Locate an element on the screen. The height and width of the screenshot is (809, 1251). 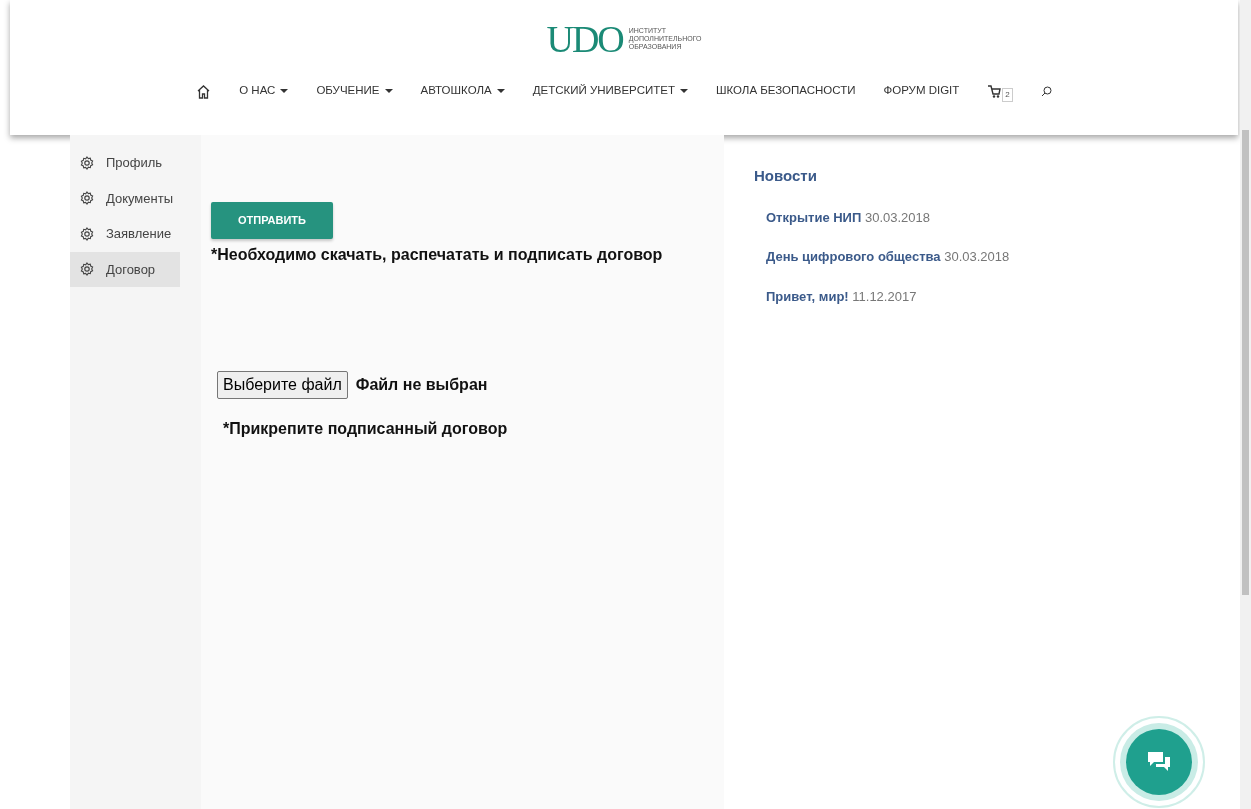
news-link: День цифрового общества is located at coordinates (853, 256).